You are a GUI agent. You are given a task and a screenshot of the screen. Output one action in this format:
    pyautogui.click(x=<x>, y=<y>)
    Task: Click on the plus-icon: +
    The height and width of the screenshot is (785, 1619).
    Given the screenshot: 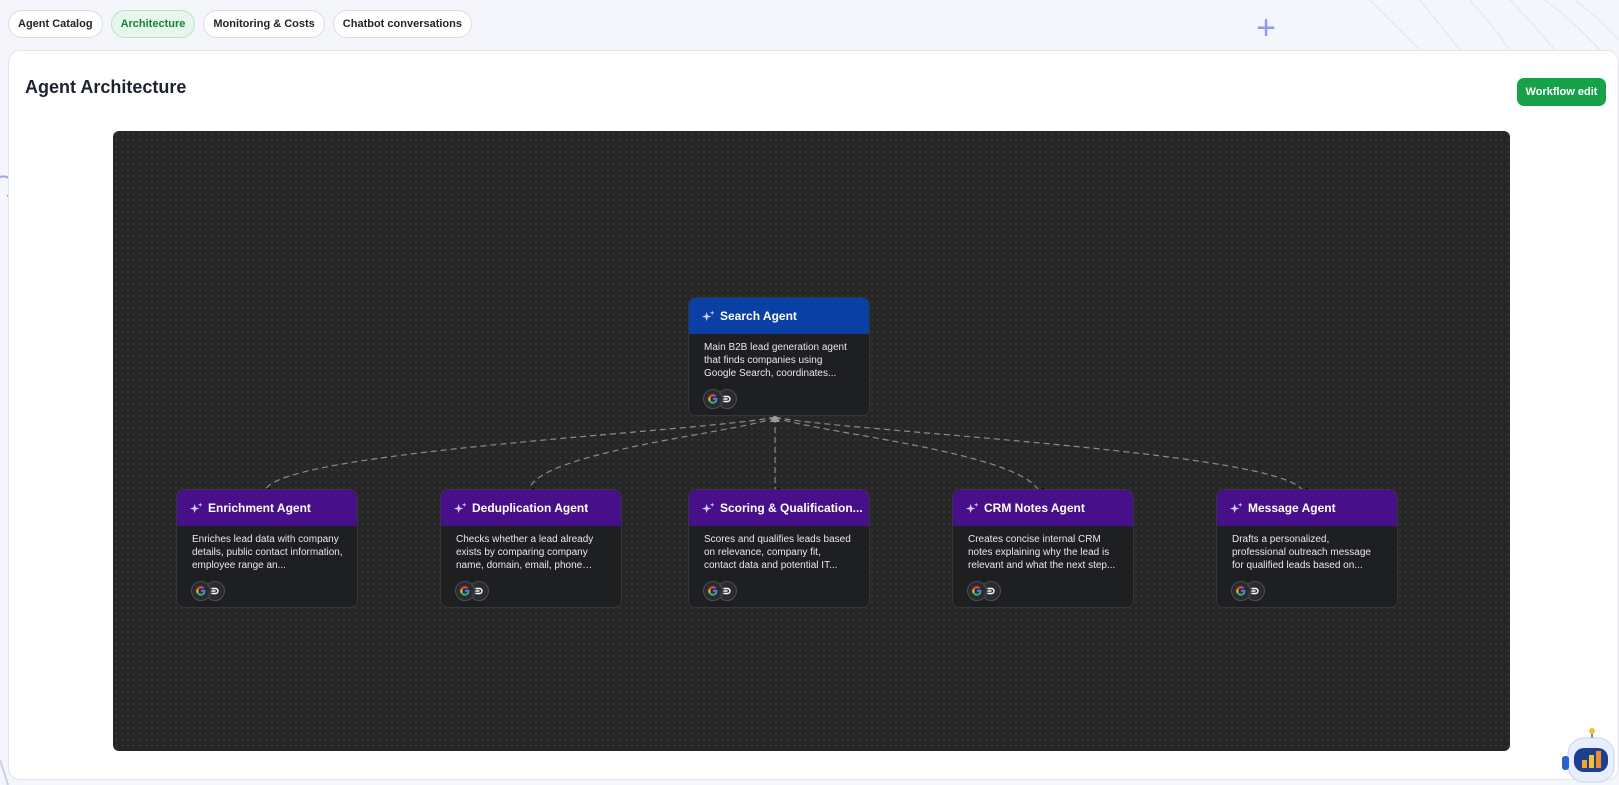 What is the action you would take?
    pyautogui.click(x=1266, y=28)
    